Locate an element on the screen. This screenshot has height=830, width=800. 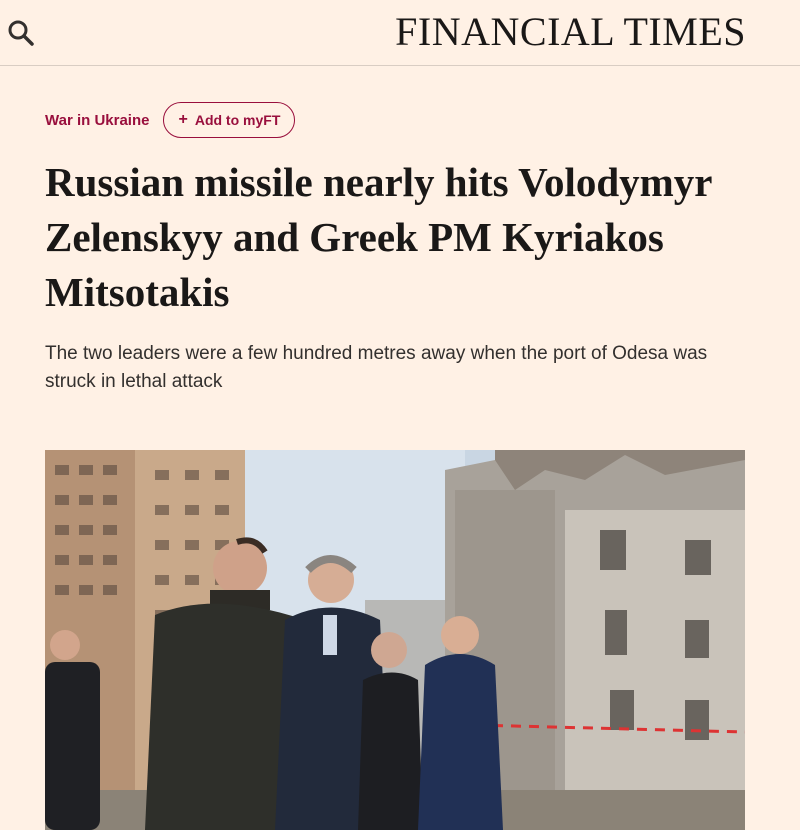
masthead-logo: FINANCIAL TIMES is located at coordinates (570, 31).